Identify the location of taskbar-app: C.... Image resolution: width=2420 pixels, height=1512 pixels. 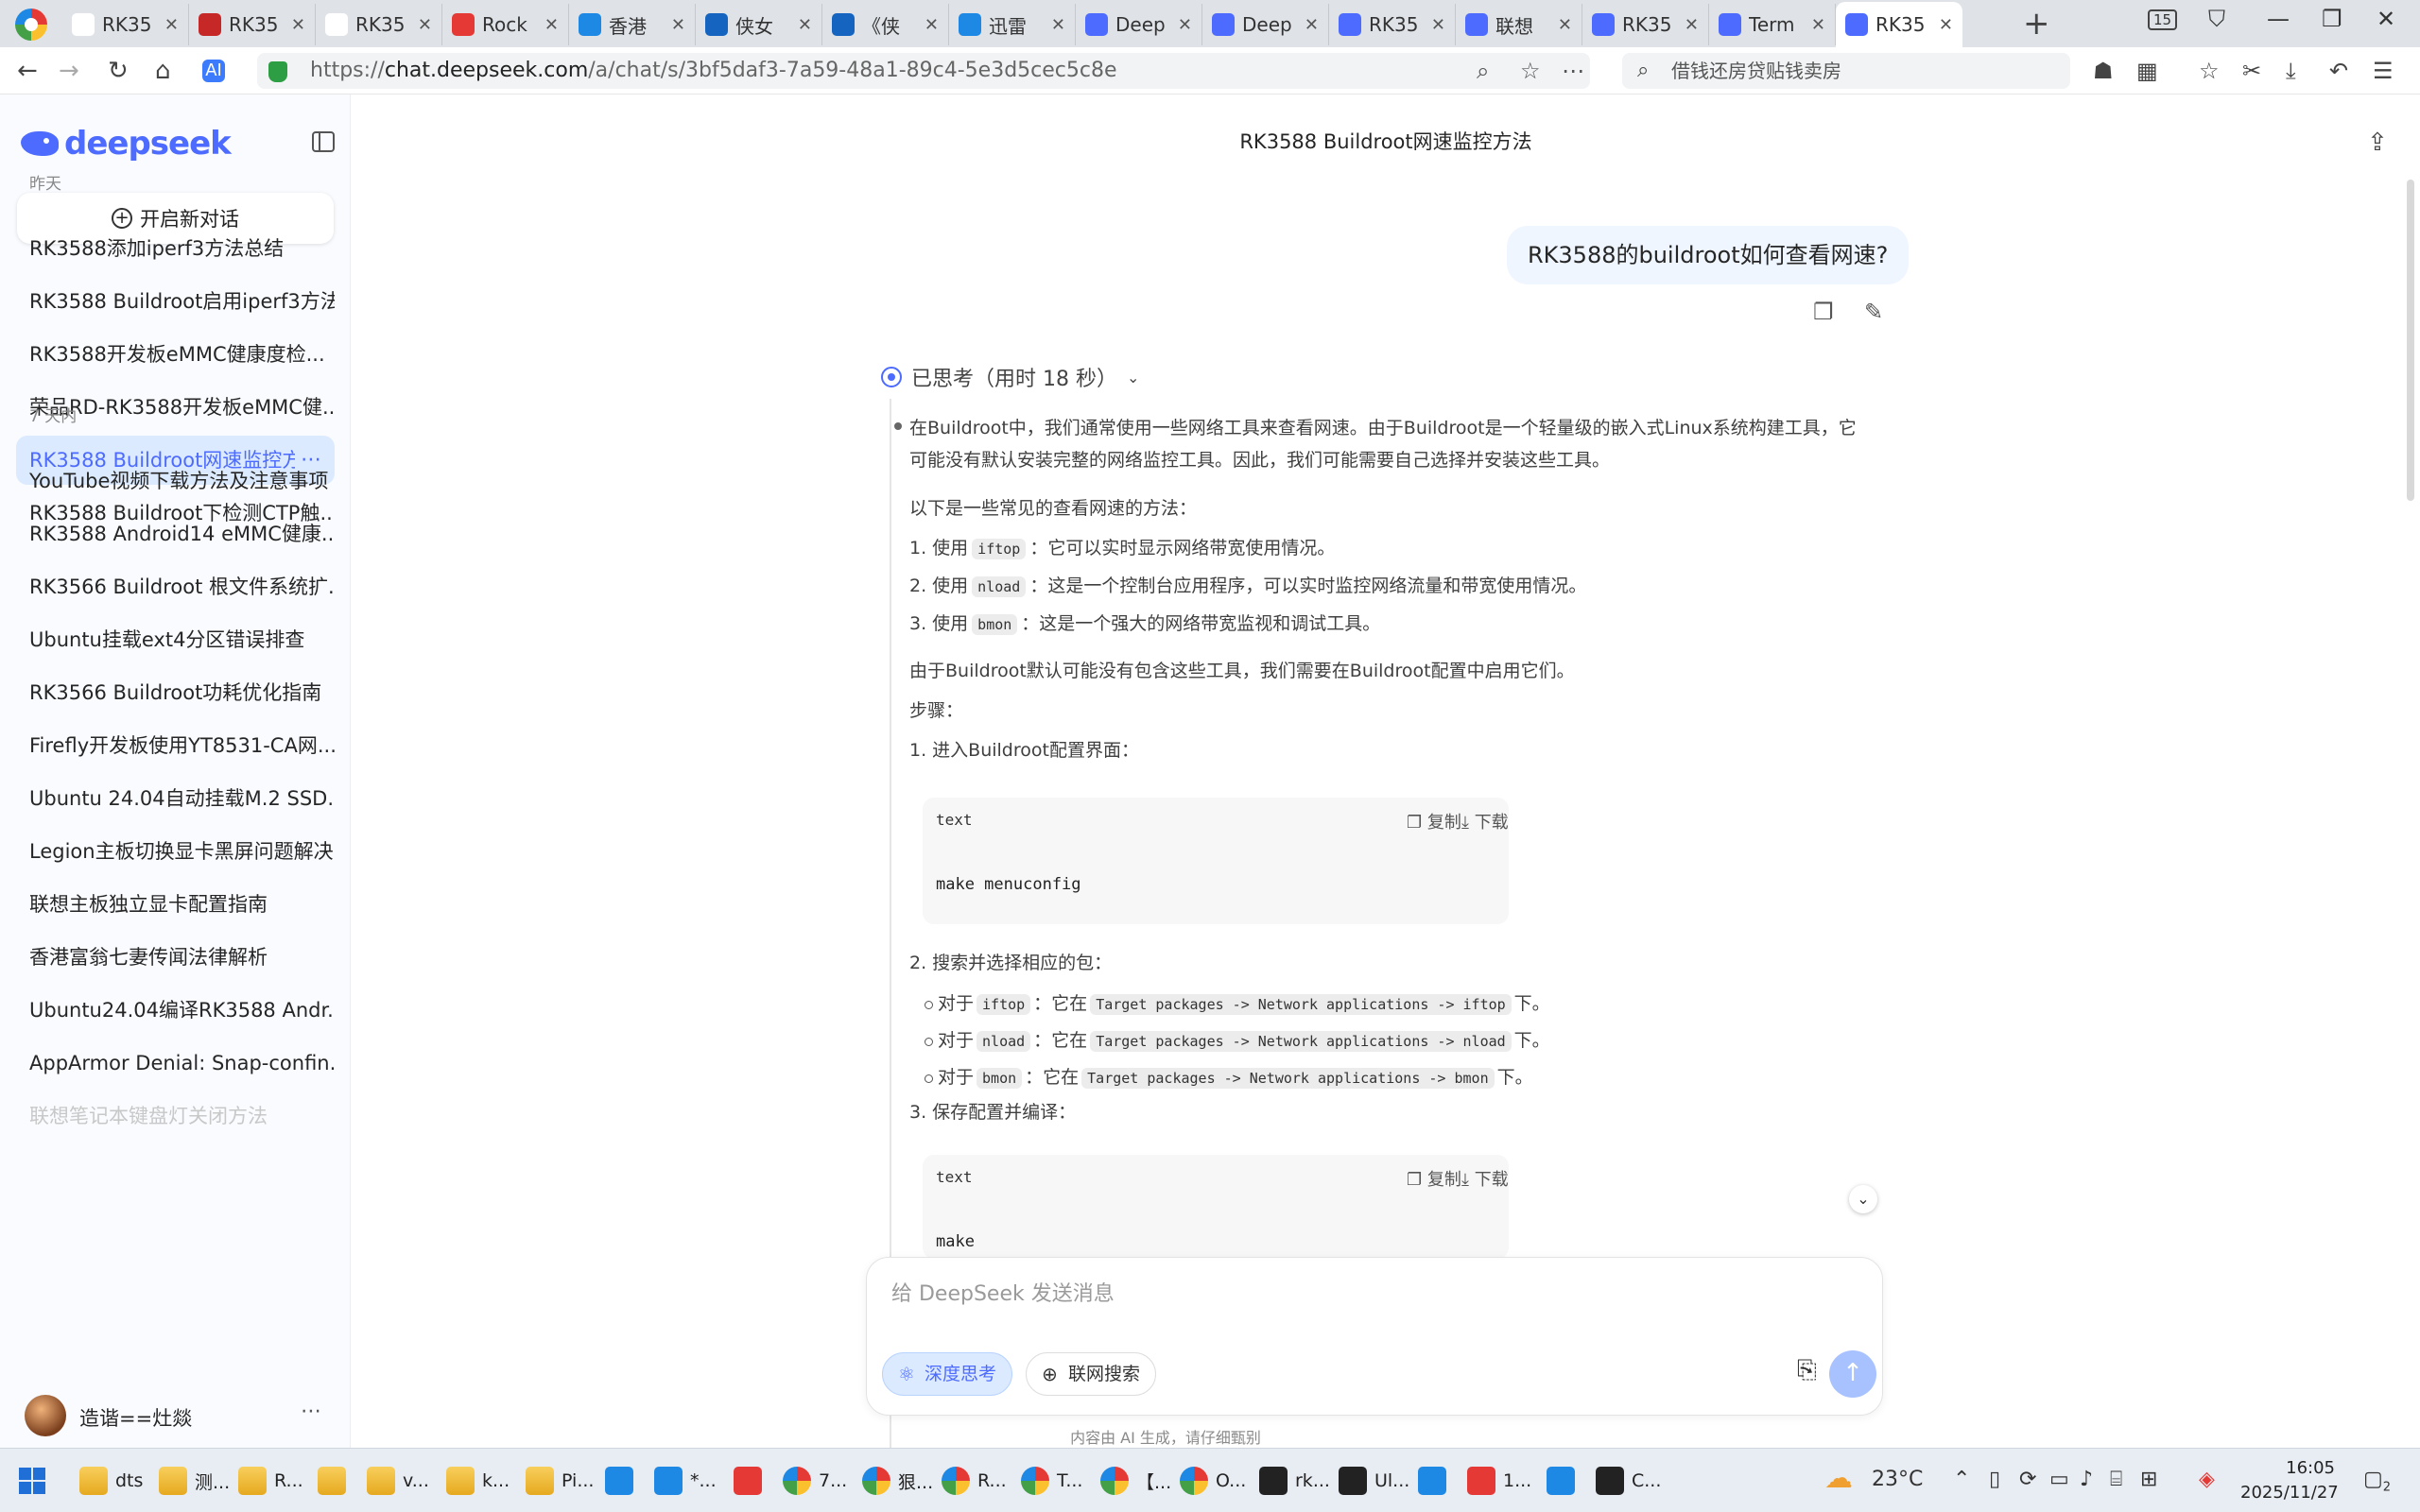
(1629, 1481).